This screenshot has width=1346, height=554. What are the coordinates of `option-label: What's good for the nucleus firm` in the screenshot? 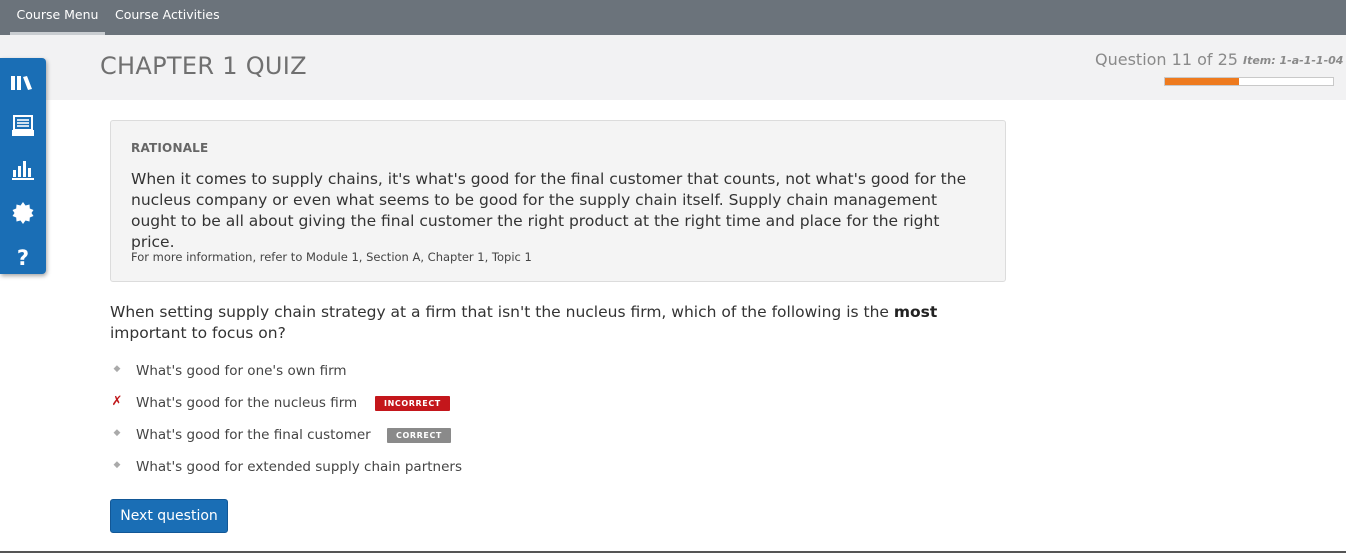 It's located at (247, 403).